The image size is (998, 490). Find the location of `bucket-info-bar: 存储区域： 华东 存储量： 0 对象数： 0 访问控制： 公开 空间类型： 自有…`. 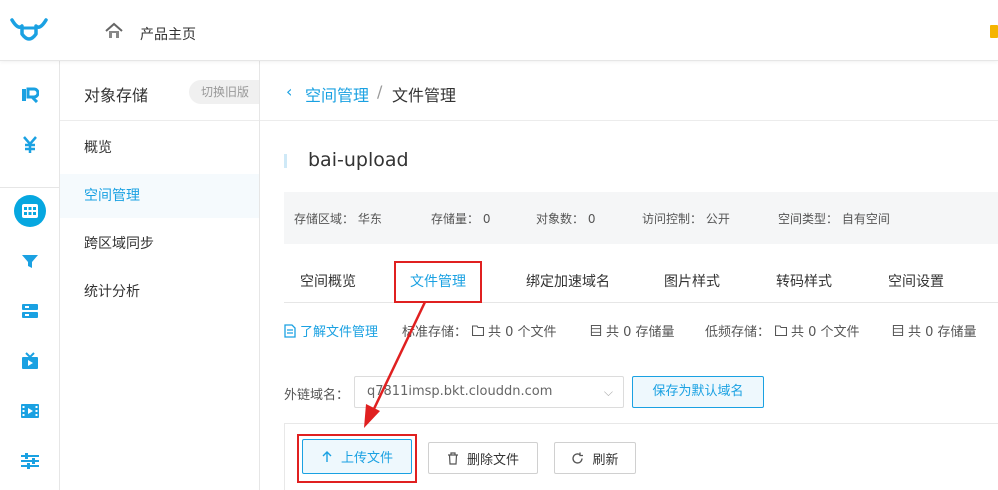

bucket-info-bar: 存储区域： 华东 存储量： 0 对象数： 0 访问控制： 公开 空间类型： 自有… is located at coordinates (641, 218).